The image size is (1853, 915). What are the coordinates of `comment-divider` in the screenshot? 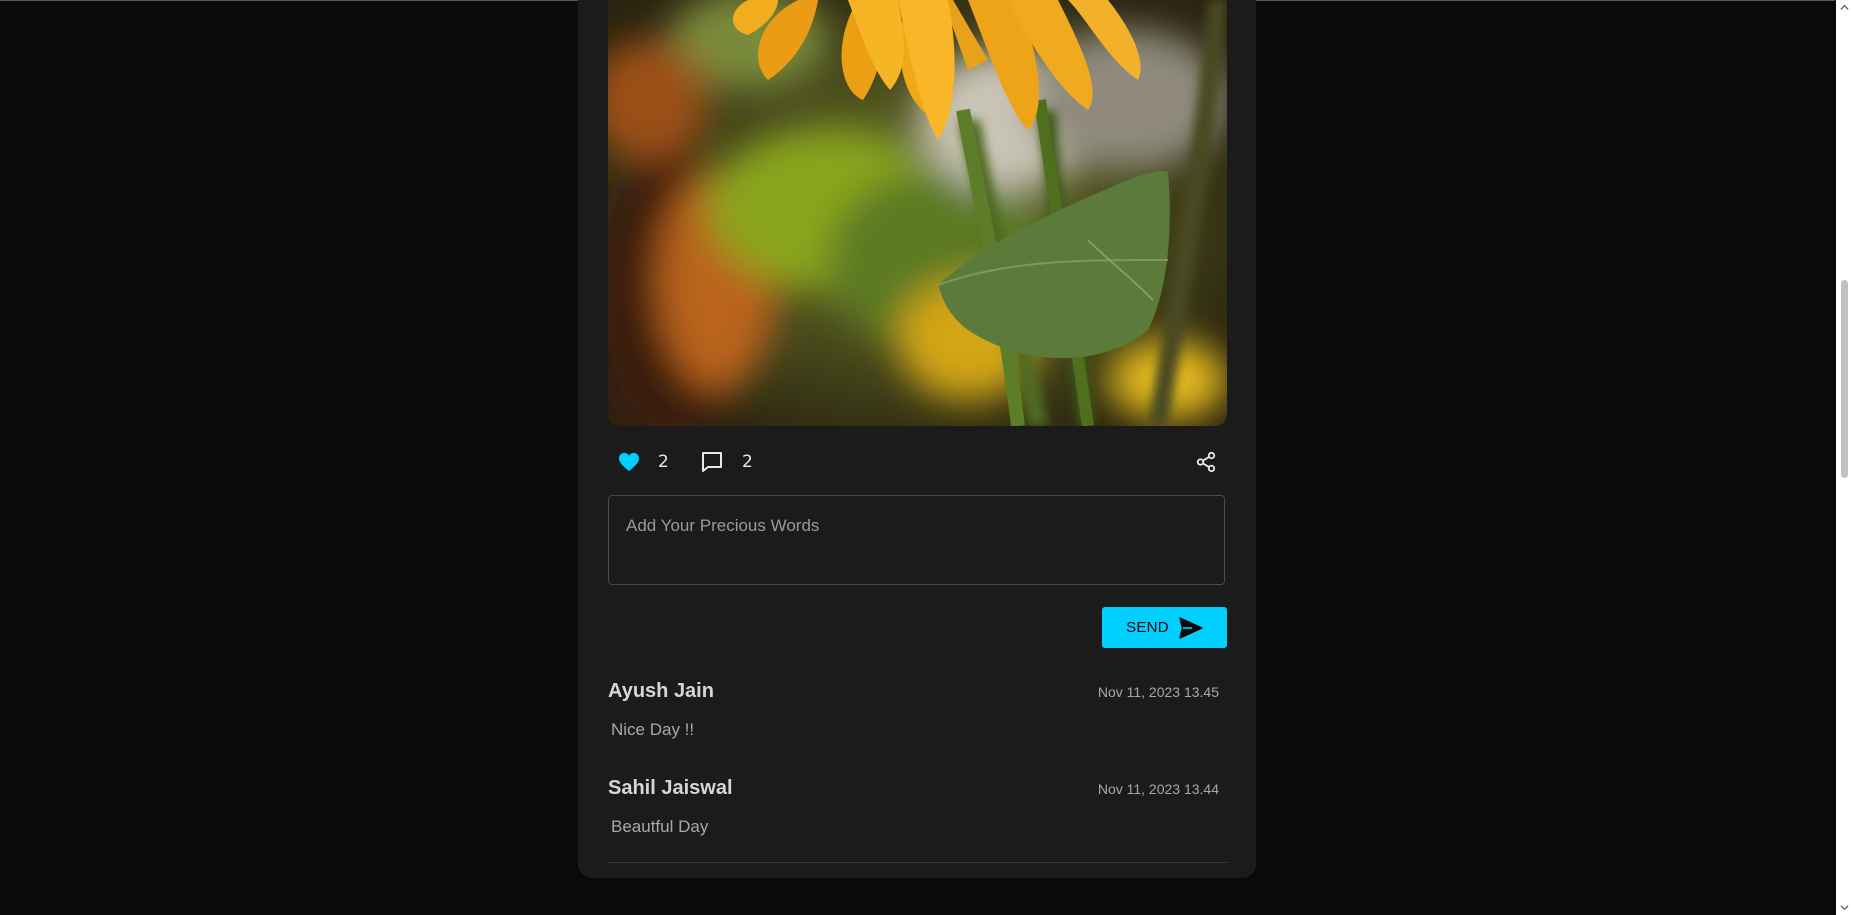 It's located at (917, 862).